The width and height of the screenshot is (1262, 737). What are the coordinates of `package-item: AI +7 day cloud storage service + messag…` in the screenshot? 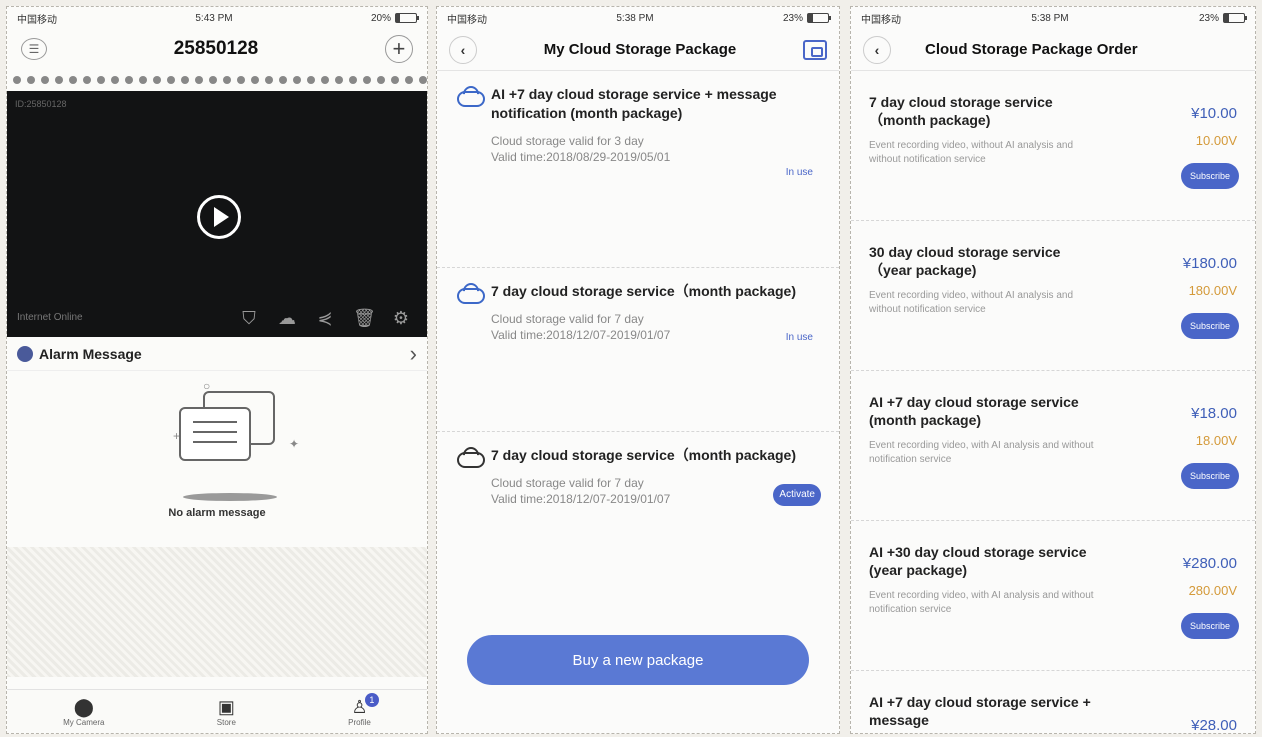 It's located at (638, 169).